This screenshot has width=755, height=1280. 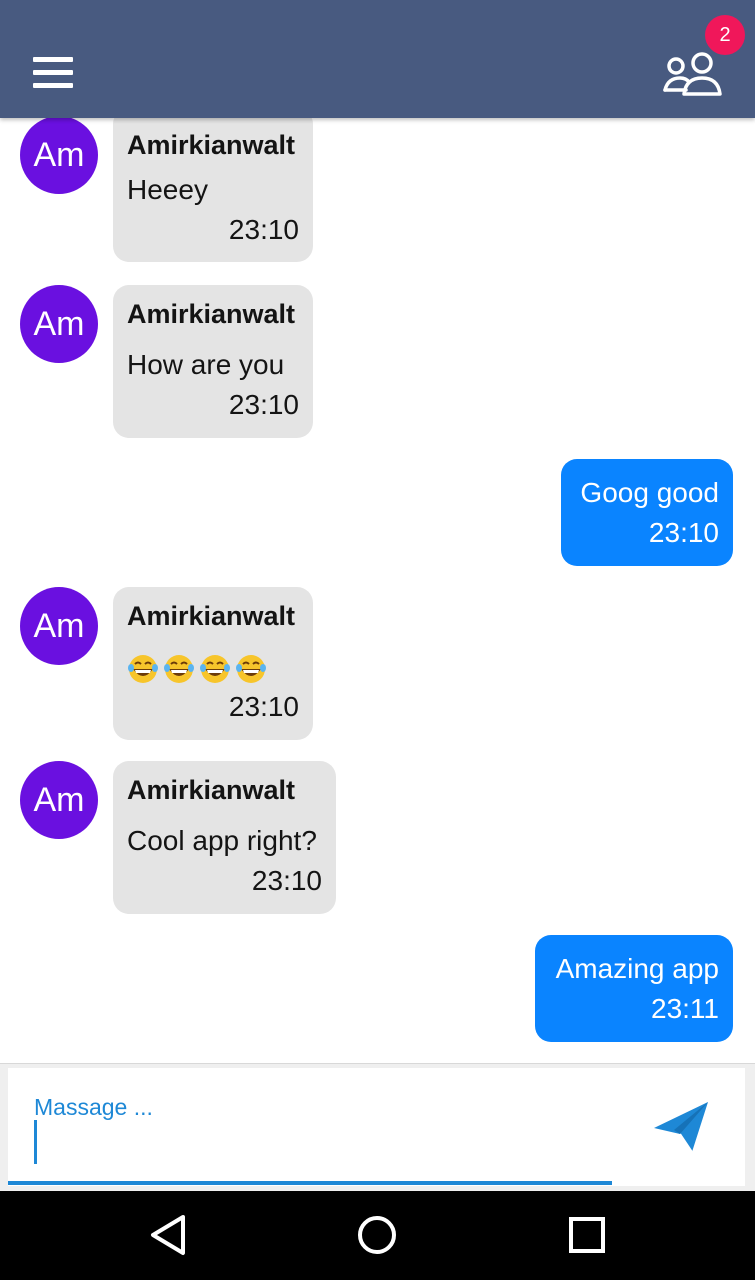 What do you see at coordinates (167, 189) in the screenshot?
I see `message-text: Heeey` at bounding box center [167, 189].